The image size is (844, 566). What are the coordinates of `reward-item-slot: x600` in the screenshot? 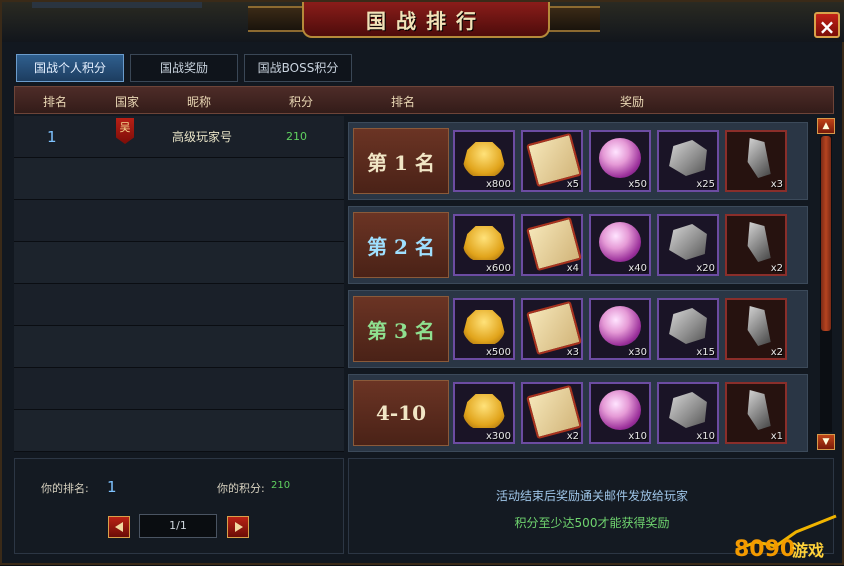 It's located at (484, 245).